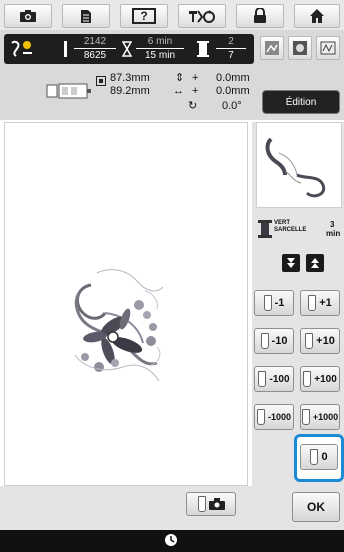  I want to click on design-width: 87.3mm, so click(130, 78).